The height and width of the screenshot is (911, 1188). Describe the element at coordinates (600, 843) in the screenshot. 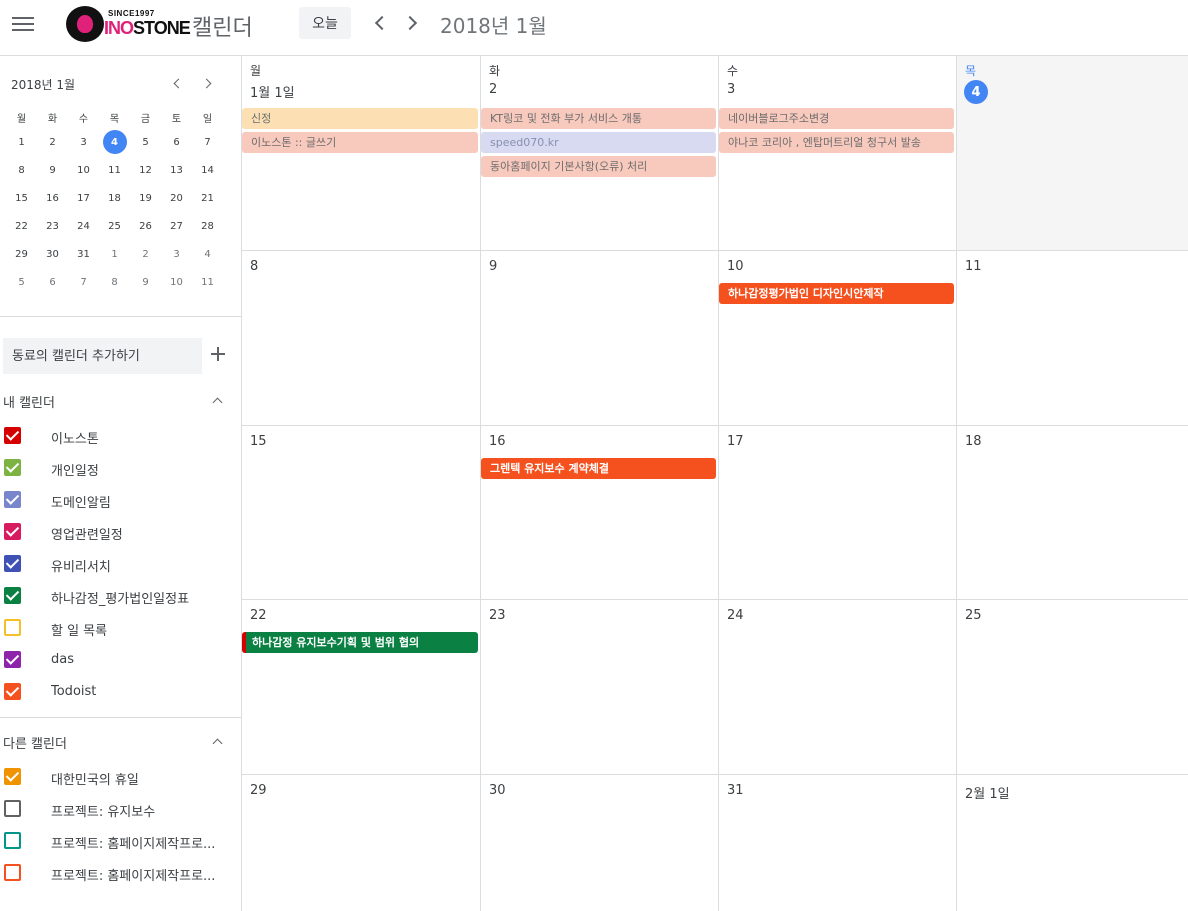

I see `day-cell: 30` at that location.